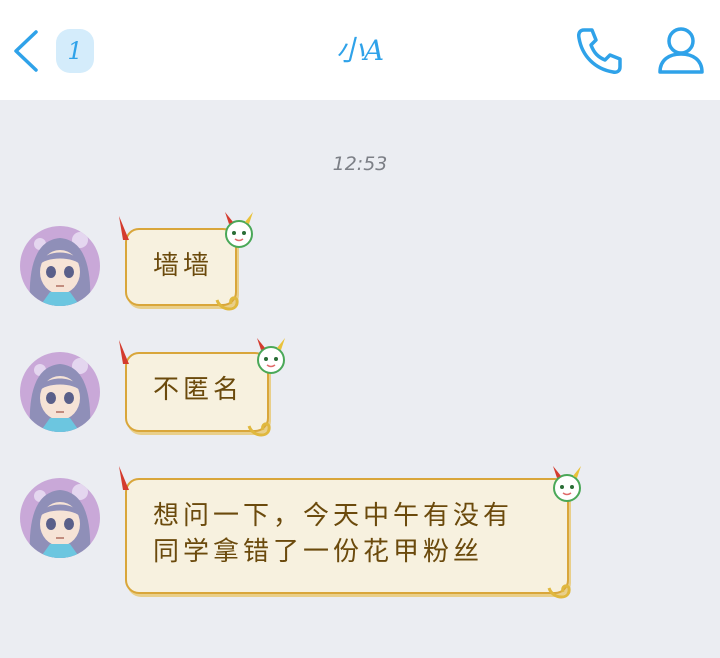  Describe the element at coordinates (183, 266) in the screenshot. I see `message-text: 墙墙` at that location.